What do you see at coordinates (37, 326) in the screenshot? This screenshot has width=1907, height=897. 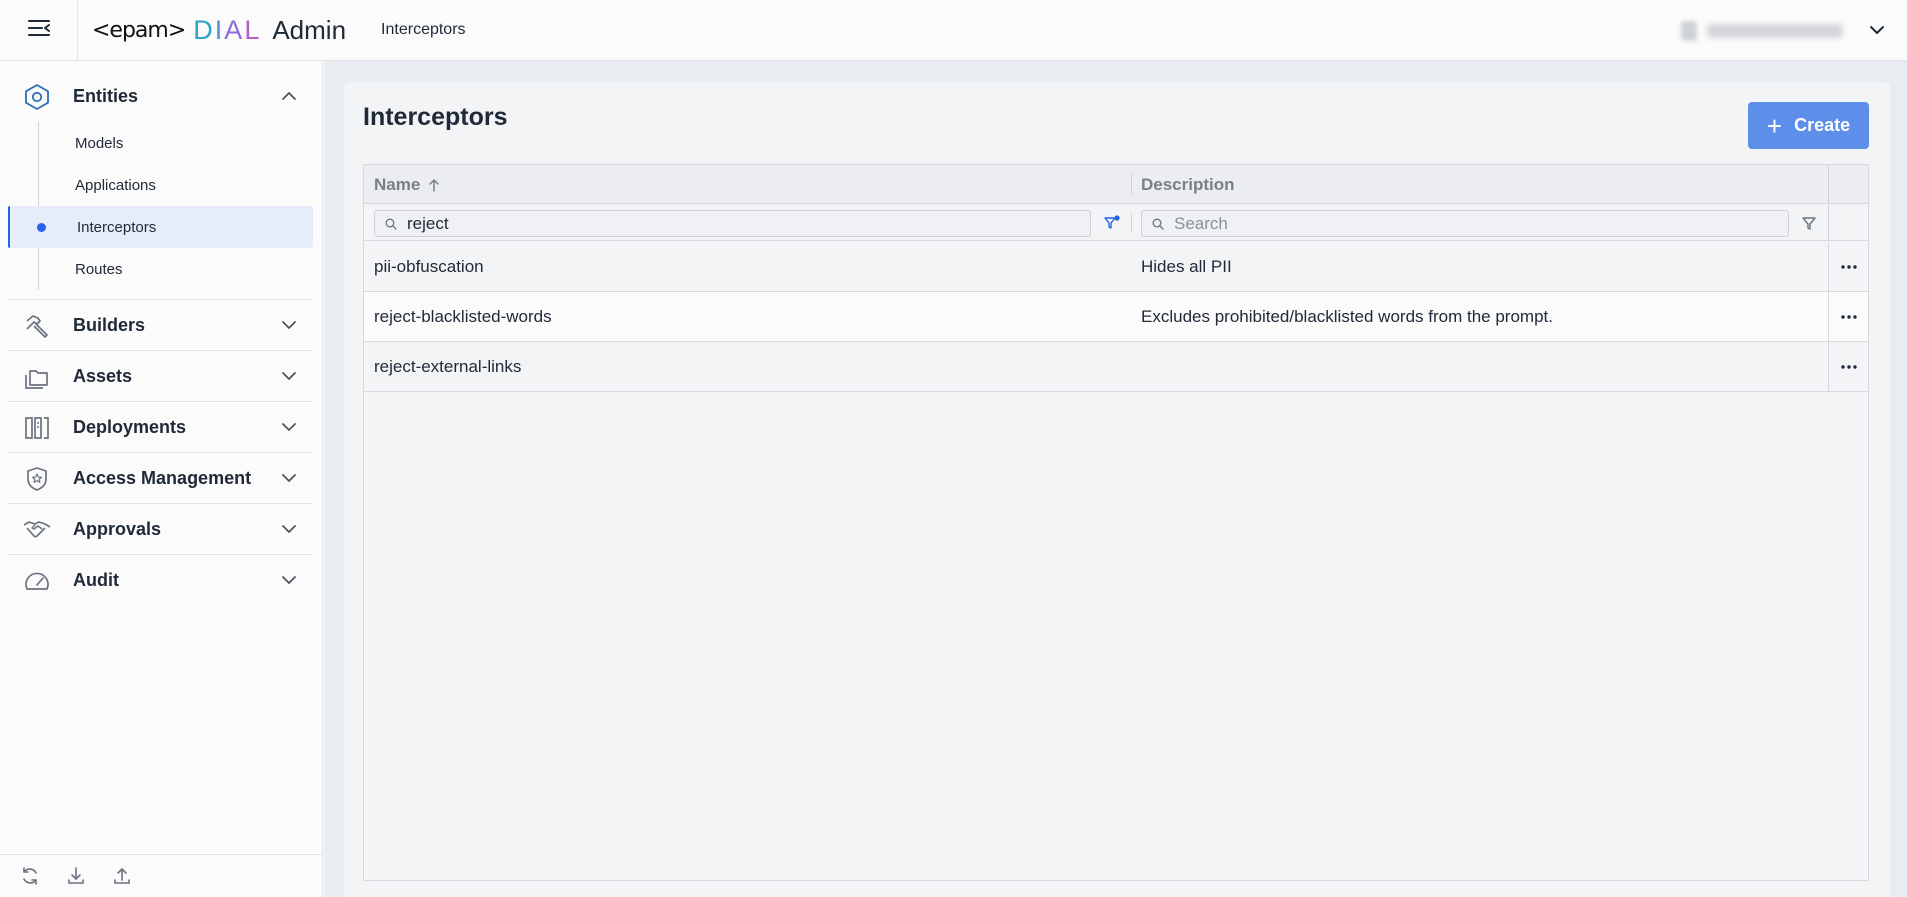 I see `hammer-icon` at bounding box center [37, 326].